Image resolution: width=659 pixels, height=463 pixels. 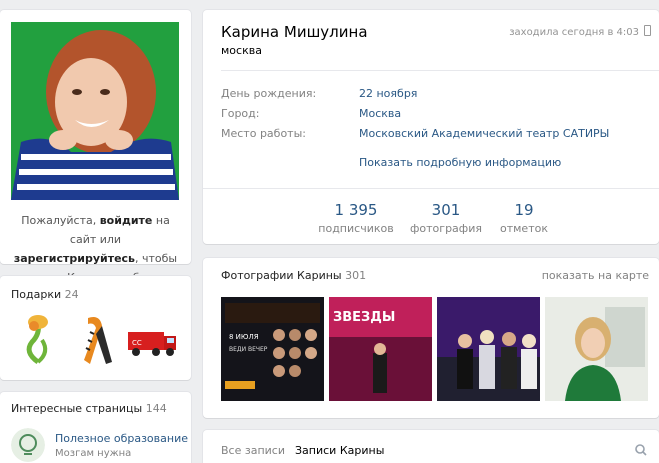 What do you see at coordinates (137, 343) in the screenshot?
I see `svg-text: CC` at bounding box center [137, 343].